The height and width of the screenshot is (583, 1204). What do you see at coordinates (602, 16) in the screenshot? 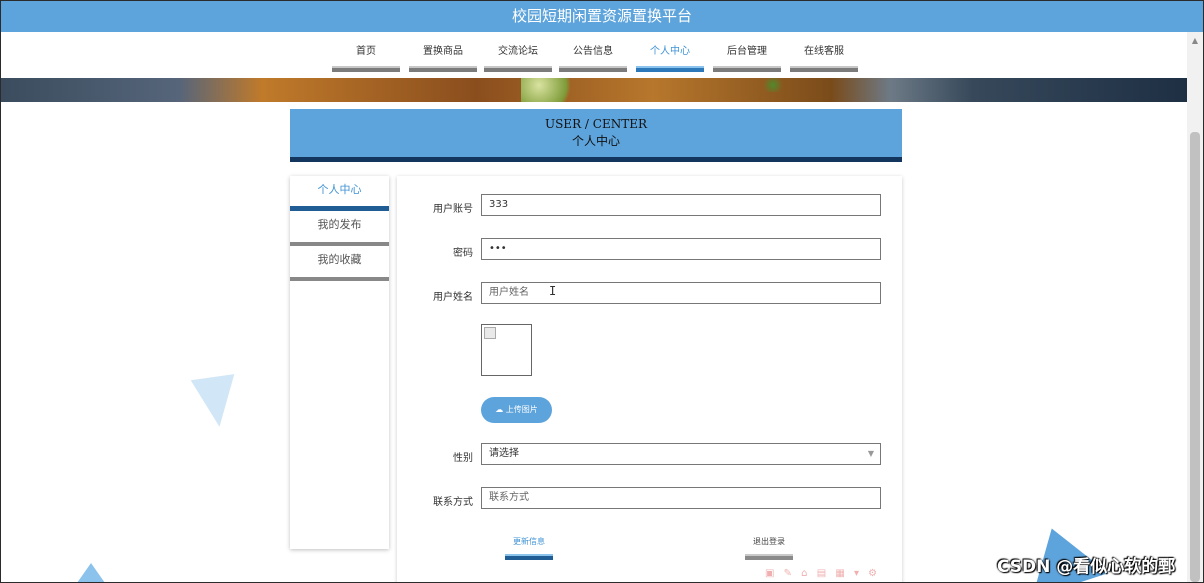
I see `site-title: 校园短期闲置资源置换平台` at bounding box center [602, 16].